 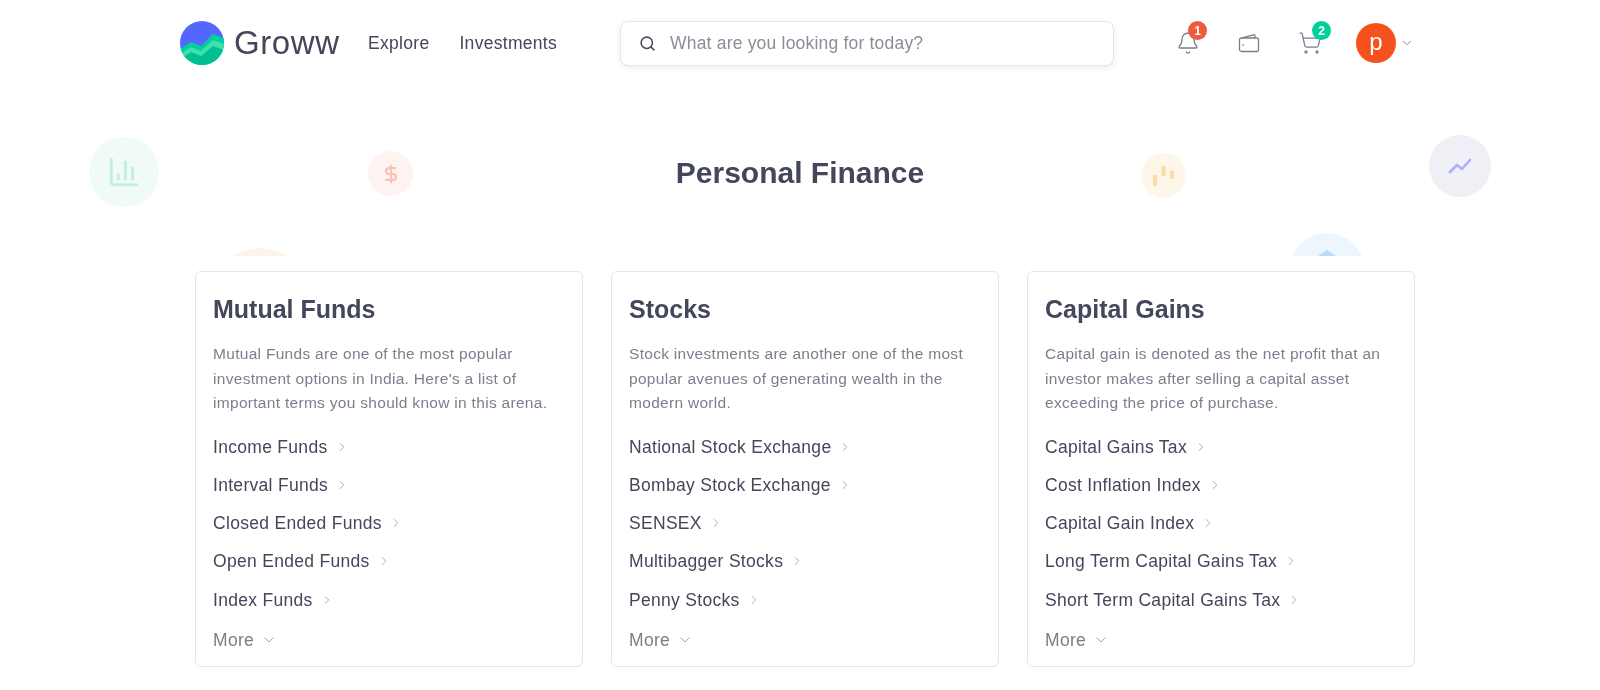 What do you see at coordinates (281, 446) in the screenshot?
I see `topic-link: Income Funds` at bounding box center [281, 446].